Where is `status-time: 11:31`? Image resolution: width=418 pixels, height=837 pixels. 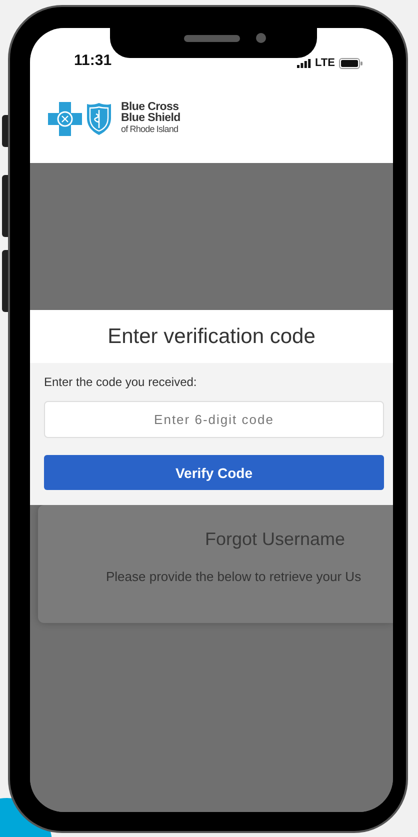 status-time: 11:31 is located at coordinates (93, 60).